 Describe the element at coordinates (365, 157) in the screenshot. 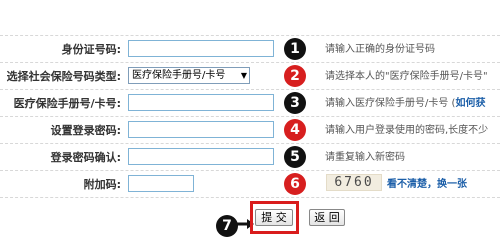

I see `password-confirm-hint: 请重复输入新密码` at that location.